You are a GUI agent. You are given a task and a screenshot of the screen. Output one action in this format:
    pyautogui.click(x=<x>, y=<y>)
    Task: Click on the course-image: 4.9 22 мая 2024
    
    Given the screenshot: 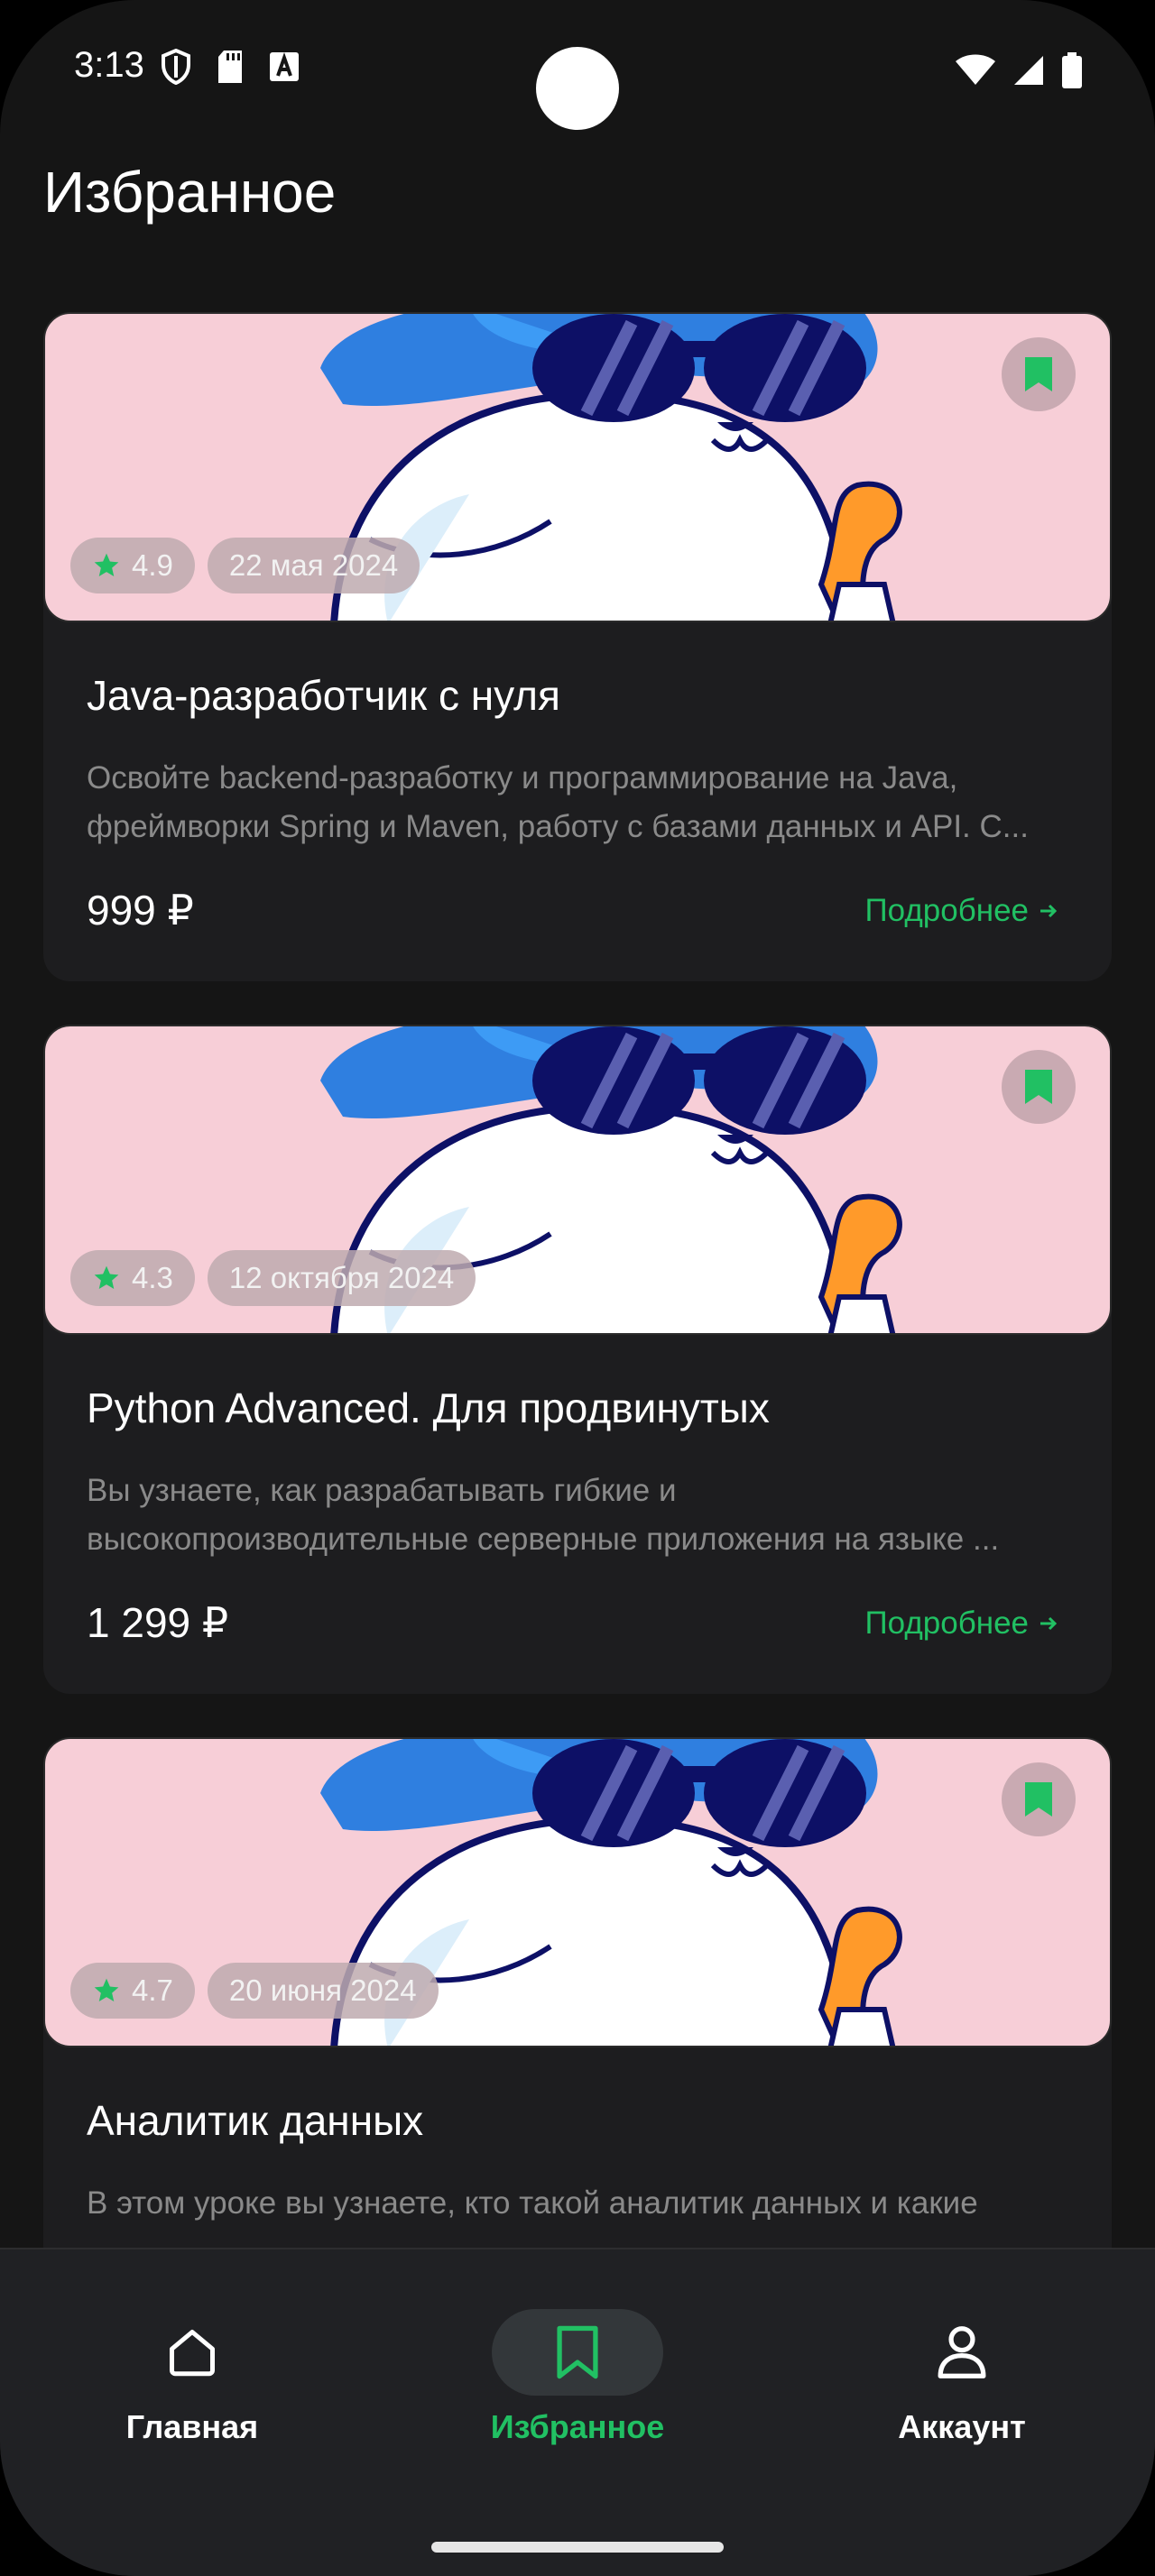 What is the action you would take?
    pyautogui.click(x=577, y=467)
    